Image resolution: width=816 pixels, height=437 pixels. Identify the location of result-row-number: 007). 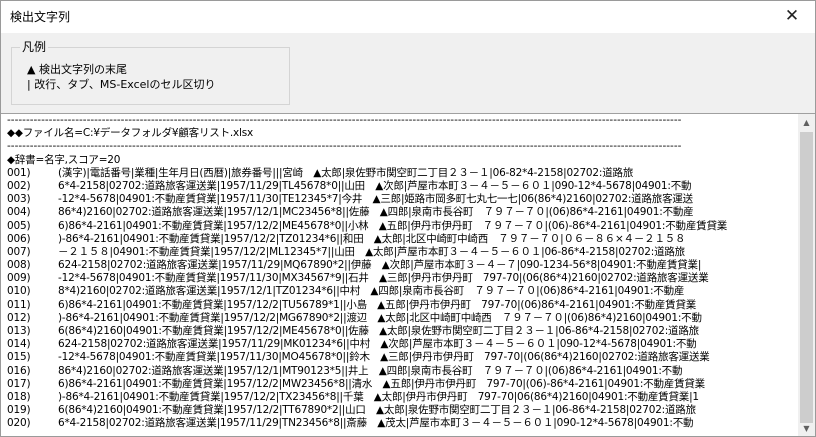
(19, 251).